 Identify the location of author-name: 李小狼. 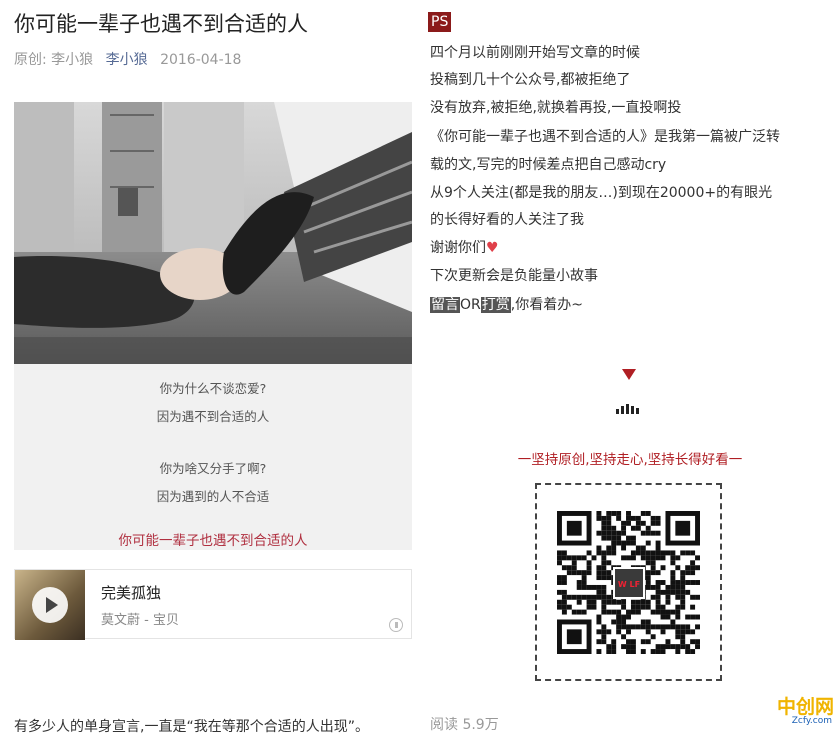
(72, 60).